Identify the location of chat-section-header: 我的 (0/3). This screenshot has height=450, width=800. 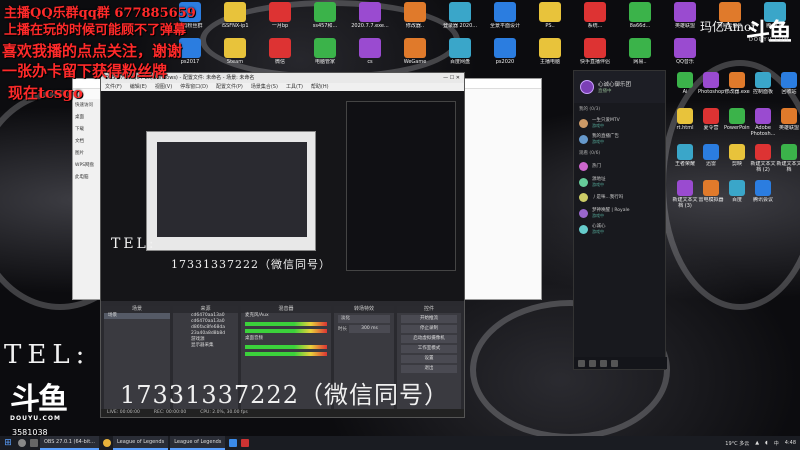
(619, 109).